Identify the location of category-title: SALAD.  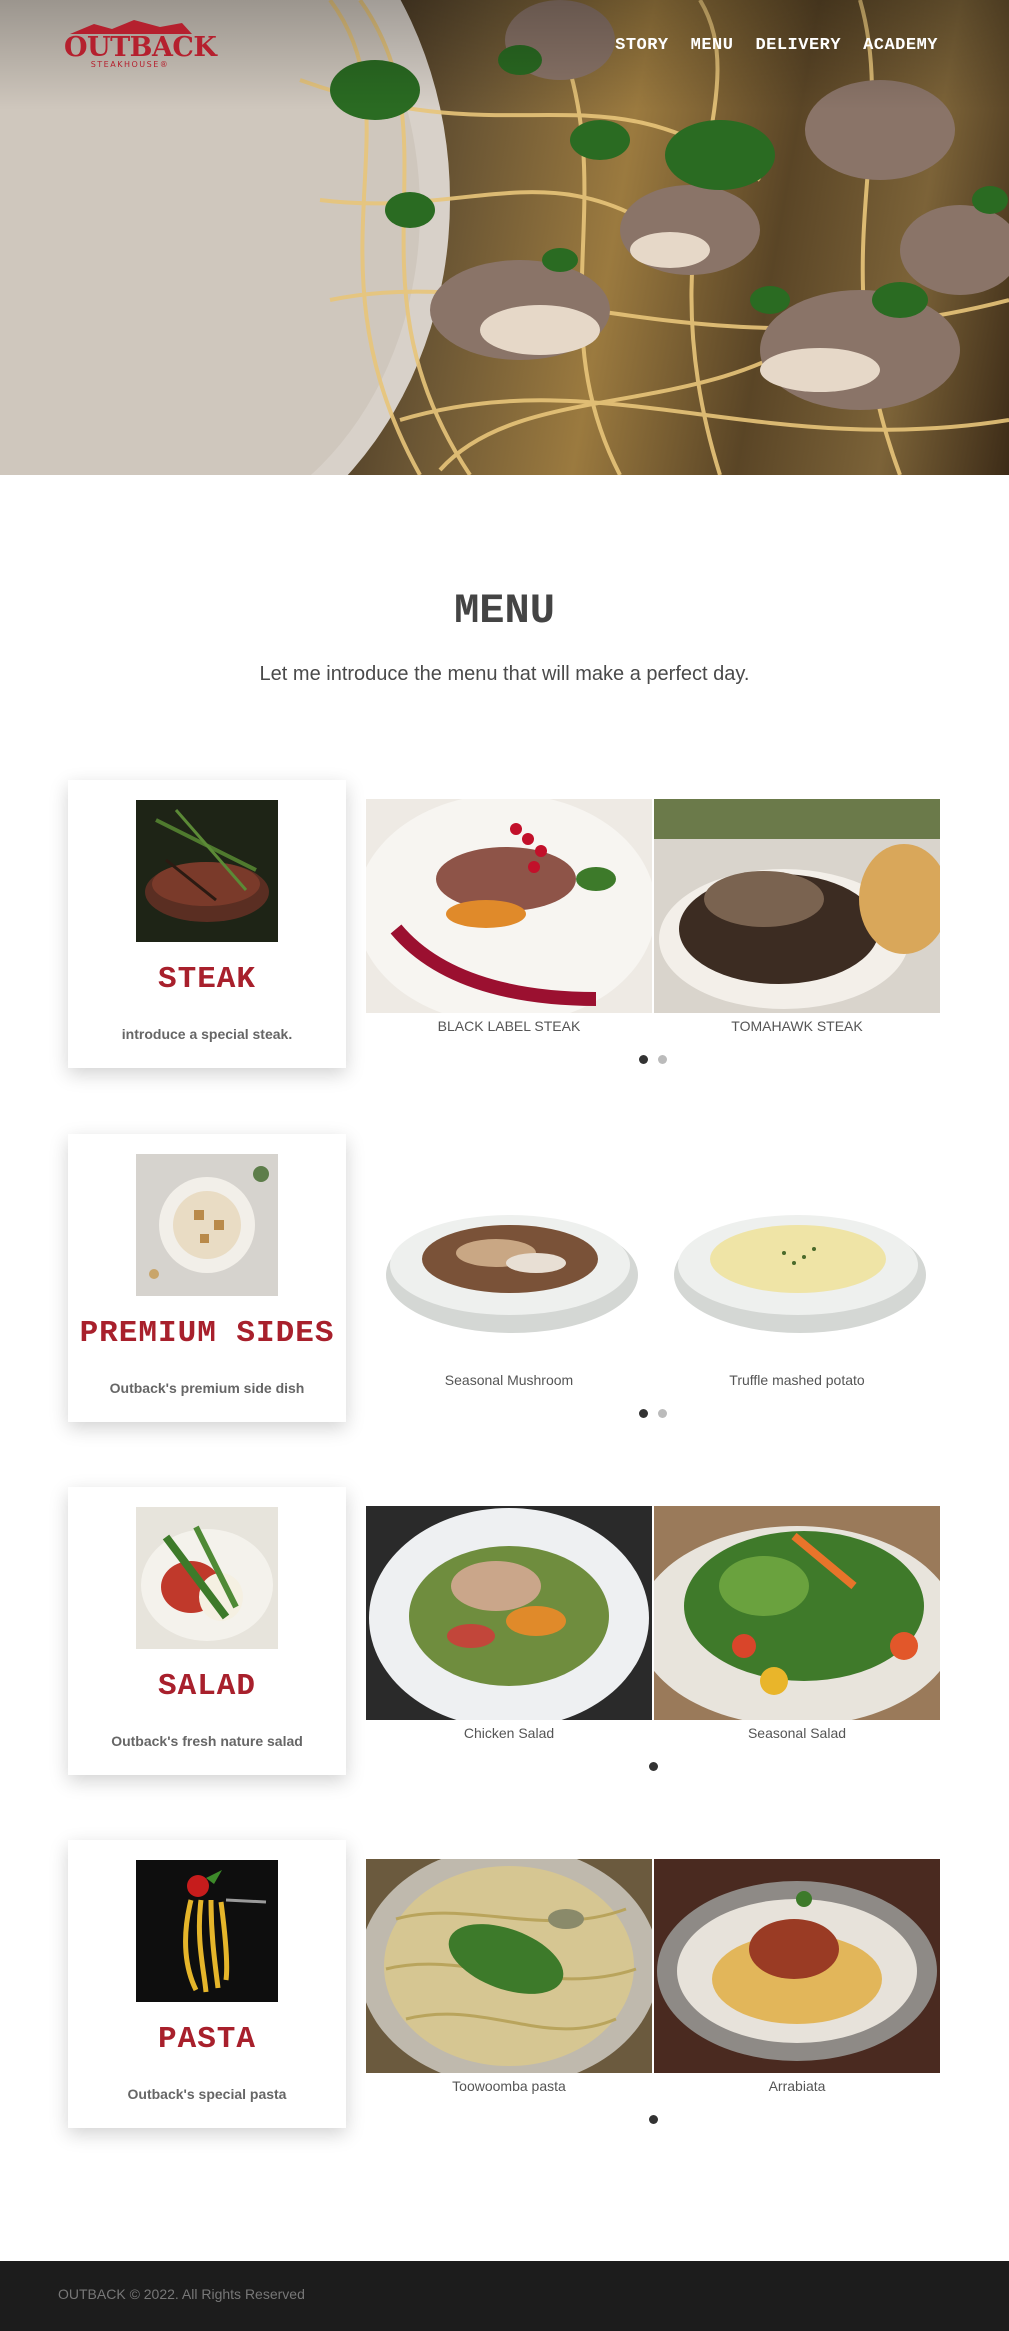
(206, 1686).